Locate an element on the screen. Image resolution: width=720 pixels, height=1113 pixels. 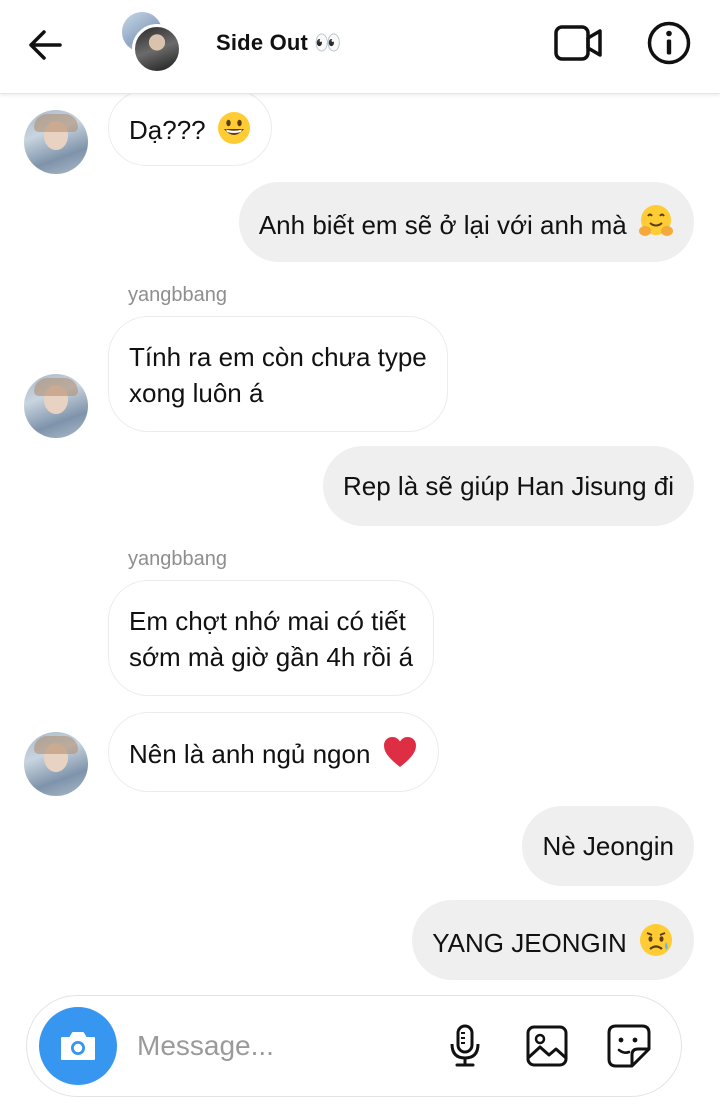
avatar-front is located at coordinates (157, 49).